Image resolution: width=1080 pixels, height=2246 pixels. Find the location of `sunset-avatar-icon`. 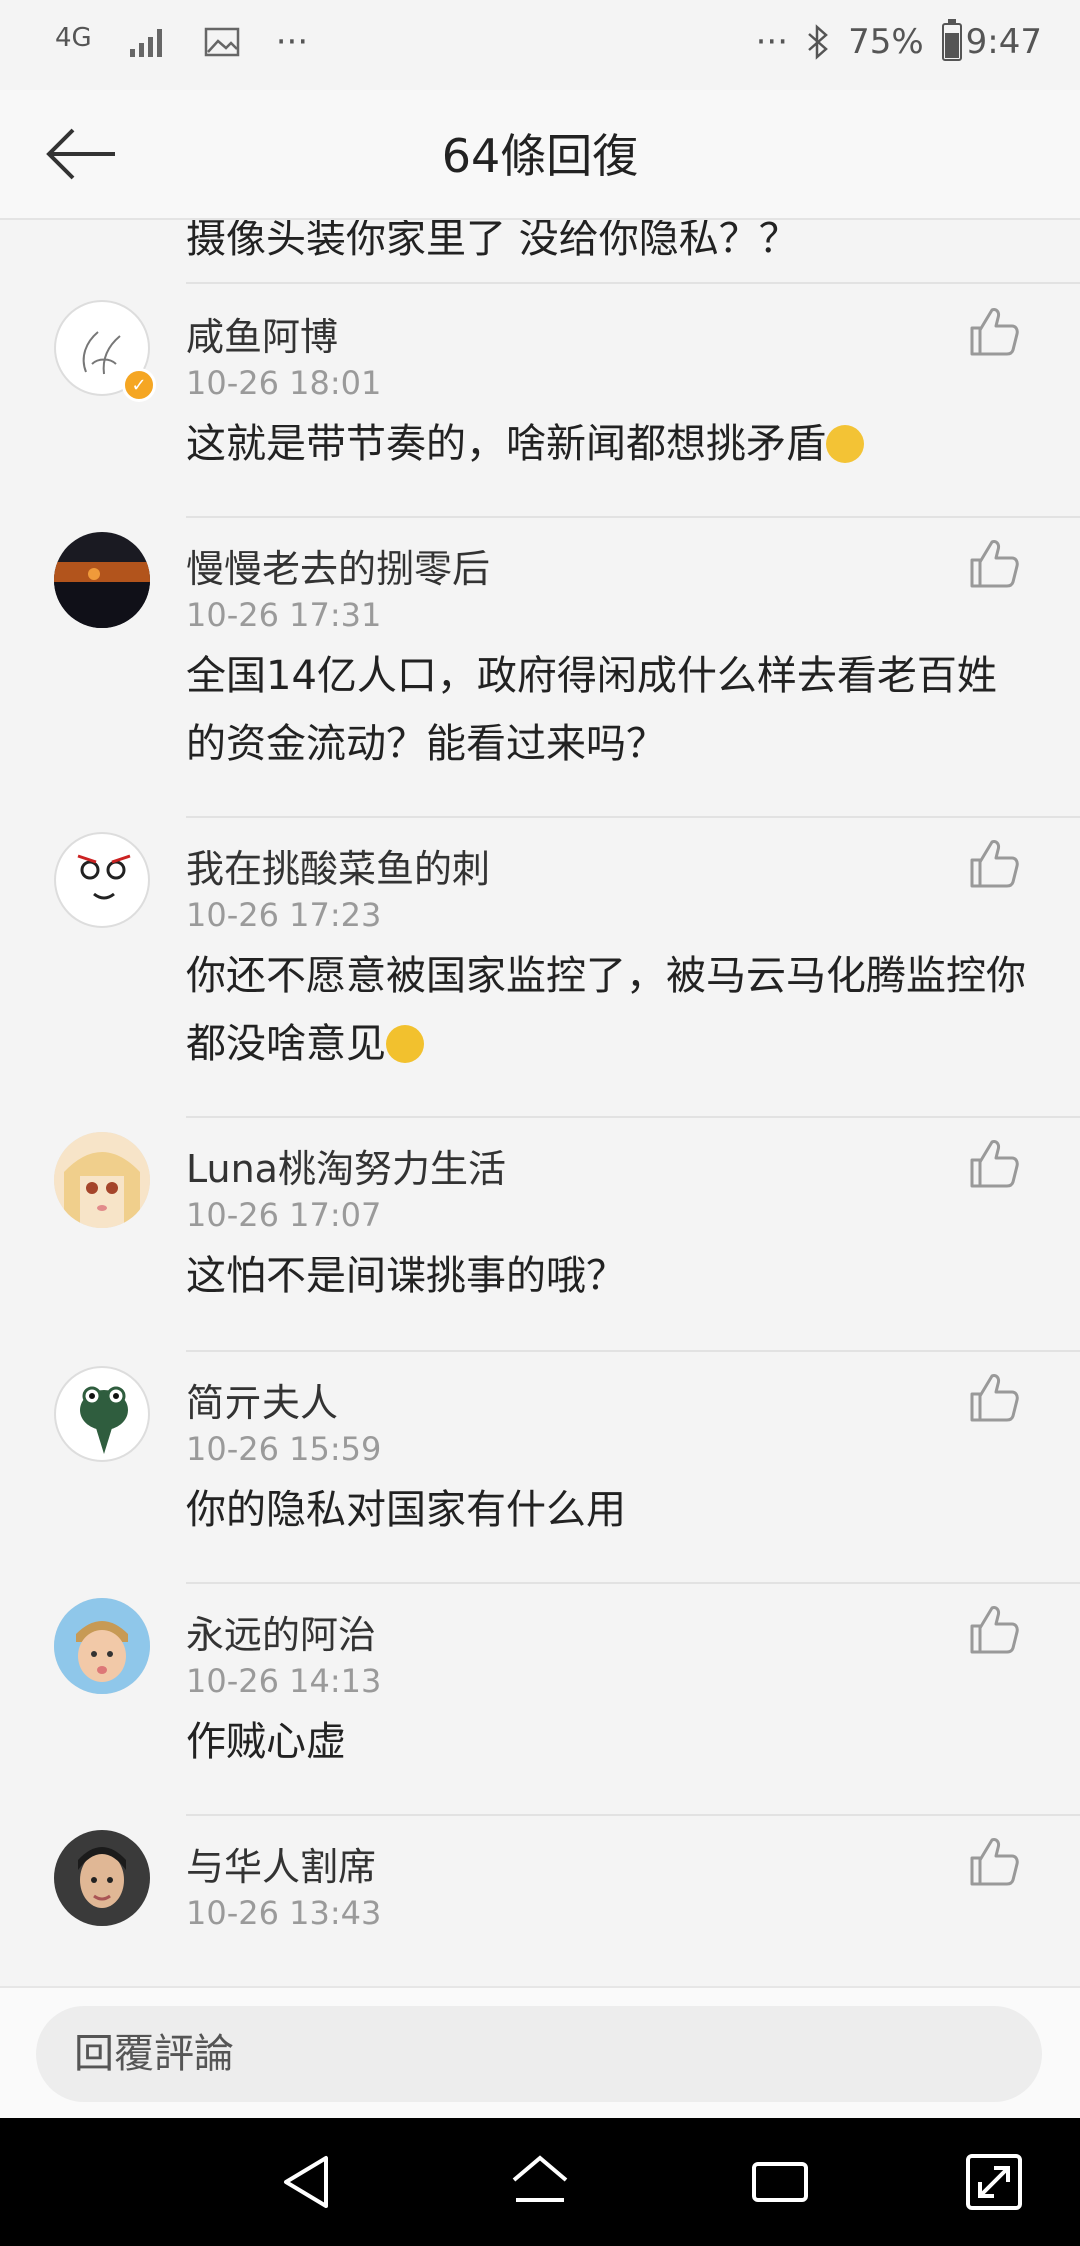

sunset-avatar-icon is located at coordinates (102, 580).